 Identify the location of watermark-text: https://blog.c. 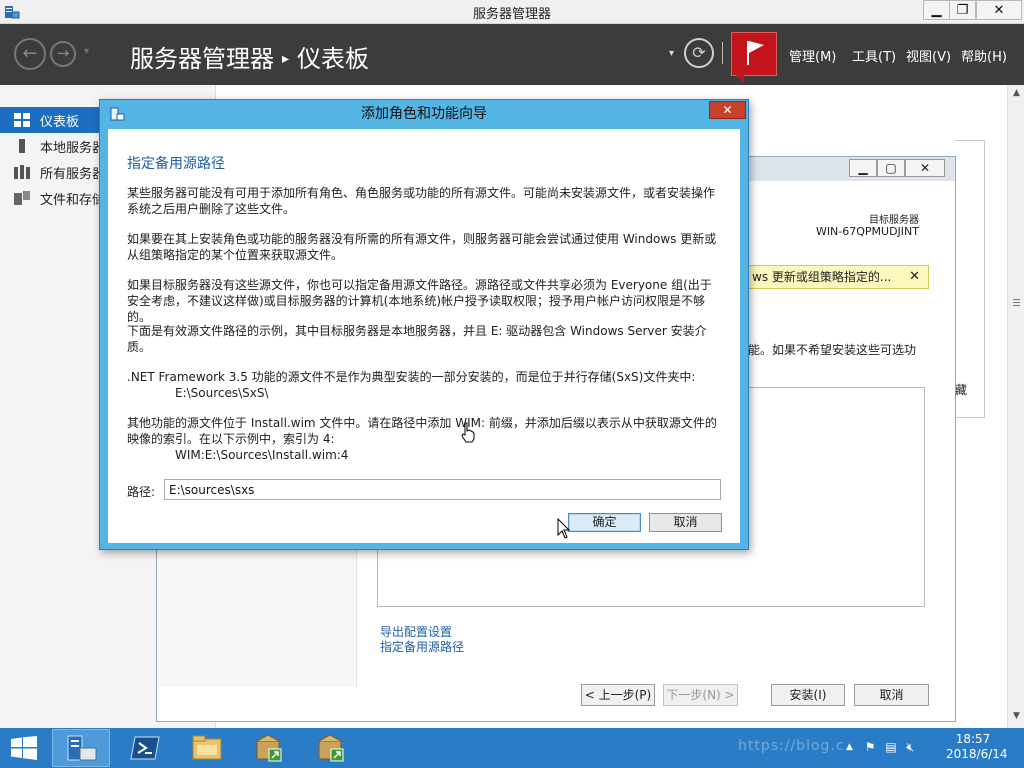
(791, 746).